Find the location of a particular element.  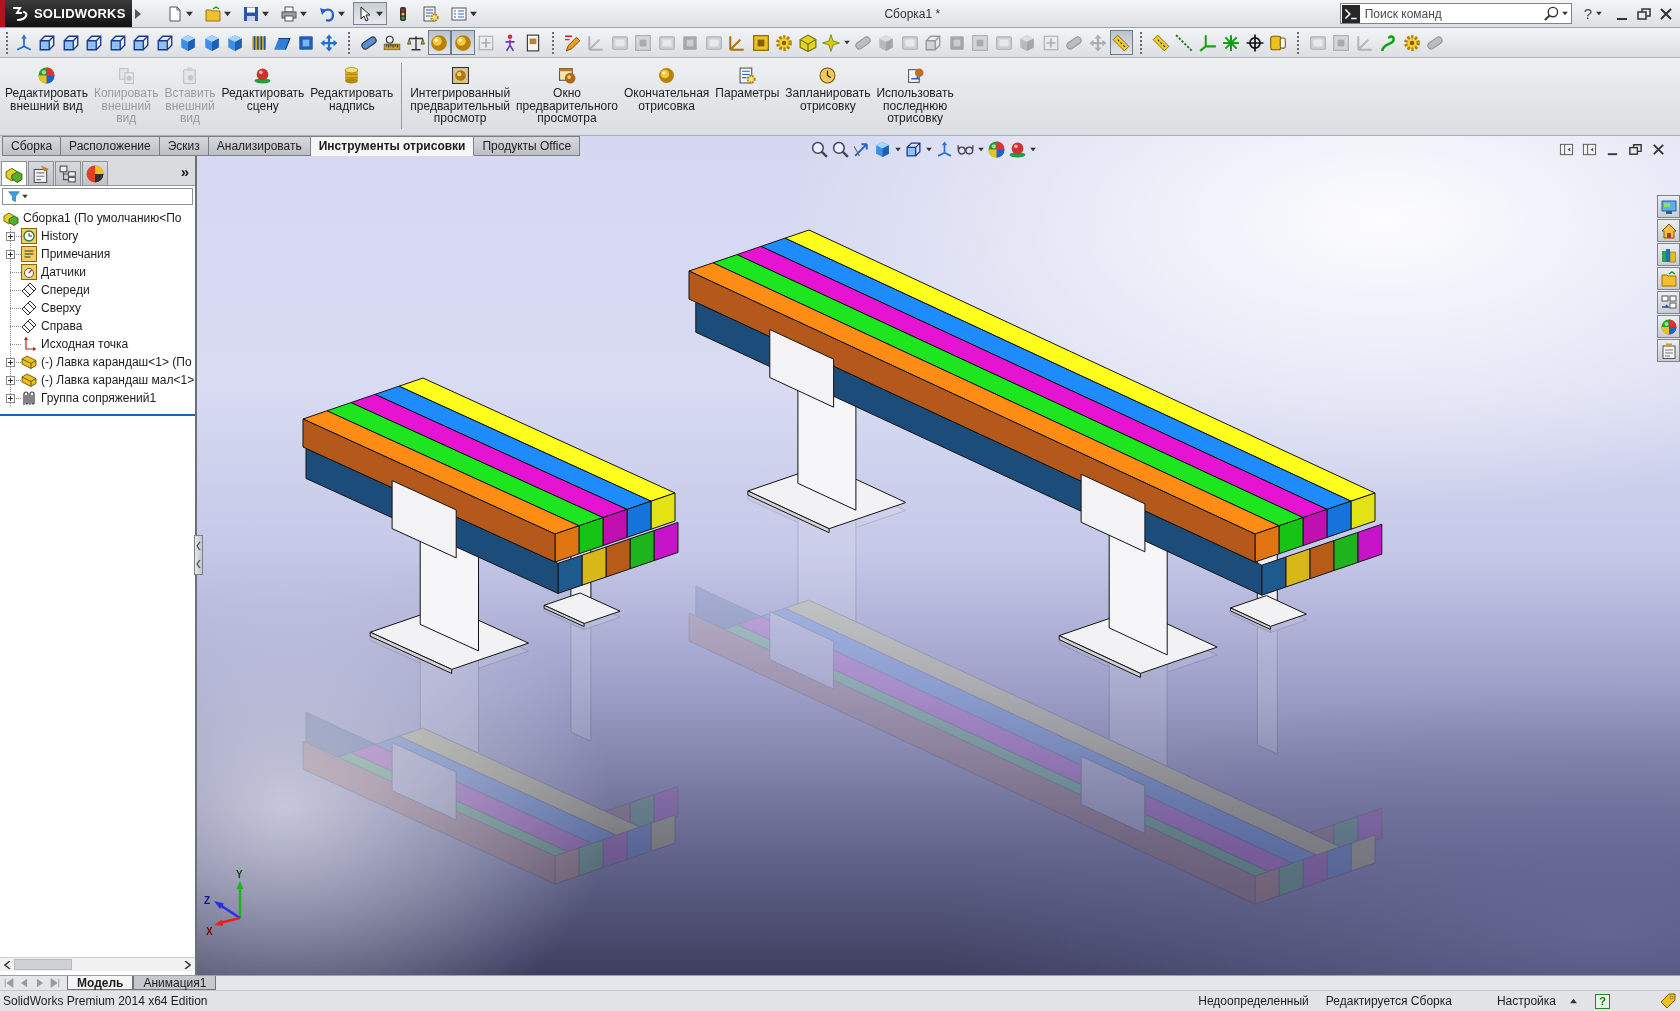

ribbon-button: Редактировать внешний вид is located at coordinates (46, 95).